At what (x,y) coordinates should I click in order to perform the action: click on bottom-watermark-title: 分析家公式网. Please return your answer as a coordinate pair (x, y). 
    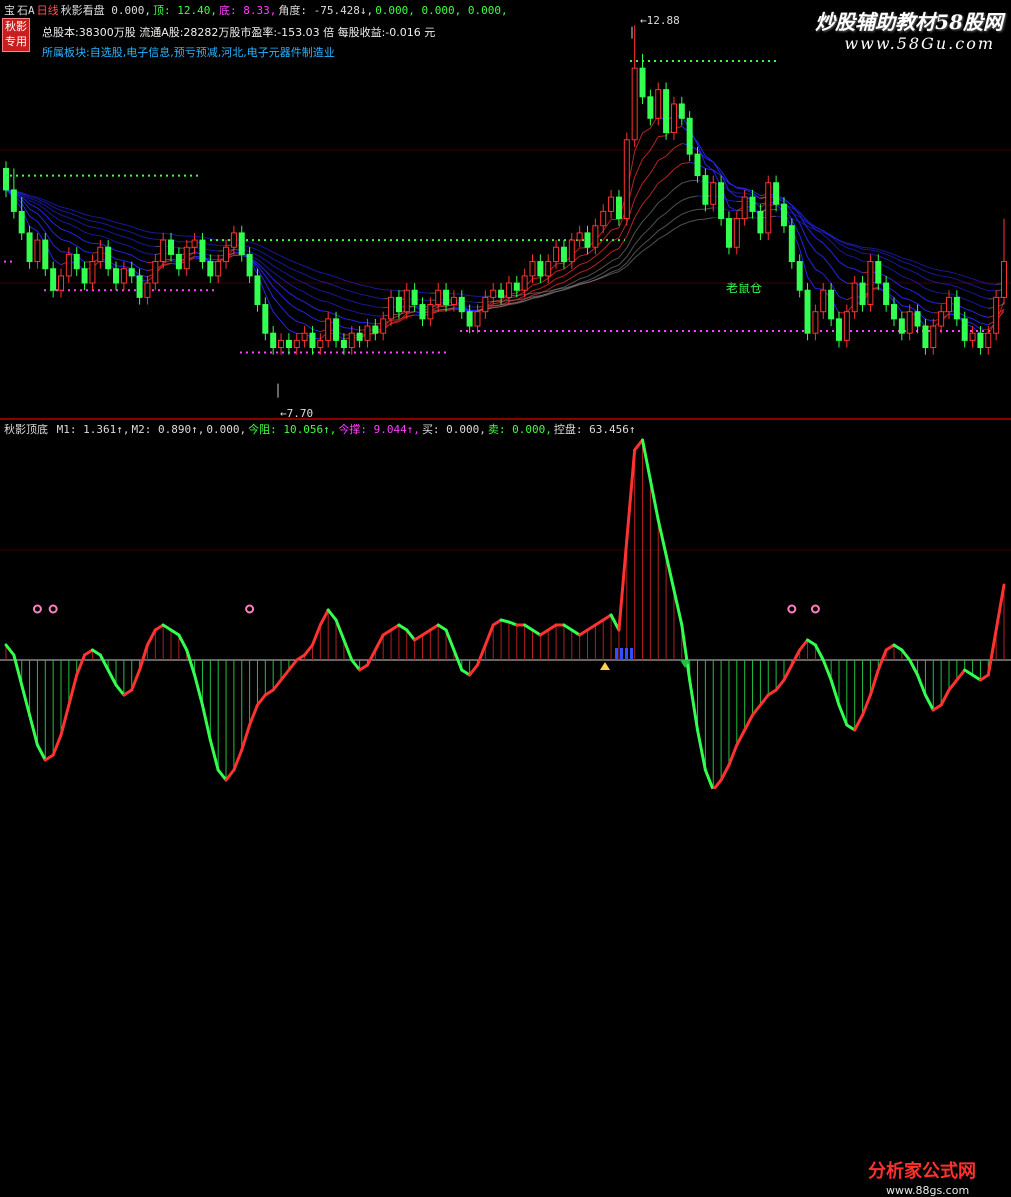
    Looking at the image, I should click on (922, 1170).